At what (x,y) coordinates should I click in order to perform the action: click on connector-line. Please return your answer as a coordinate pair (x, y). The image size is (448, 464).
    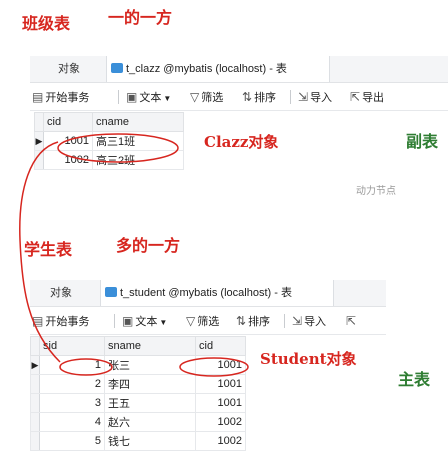
    Looking at the image, I should click on (40, 252).